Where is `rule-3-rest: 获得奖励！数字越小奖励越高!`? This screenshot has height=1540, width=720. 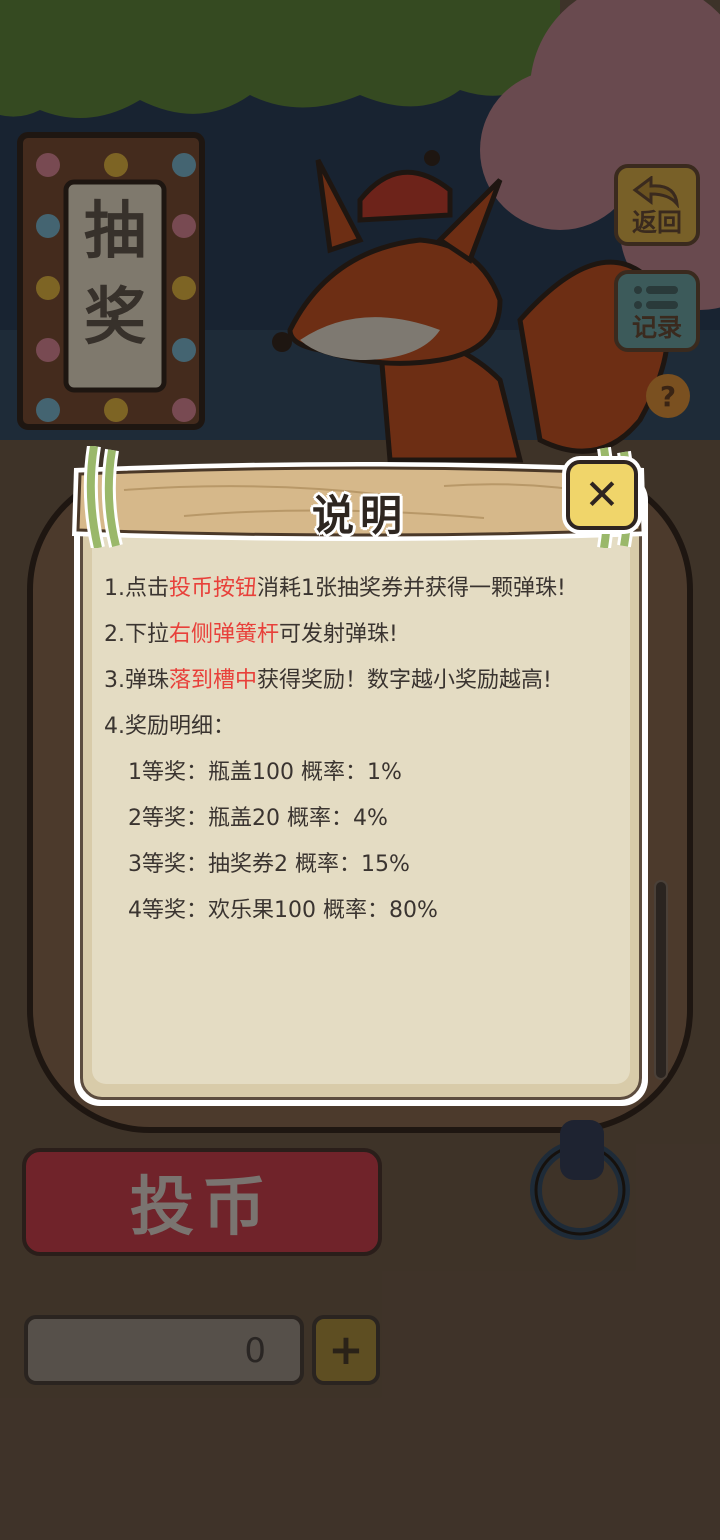 rule-3-rest: 获得奖励！数字越小奖励越高! is located at coordinates (404, 680).